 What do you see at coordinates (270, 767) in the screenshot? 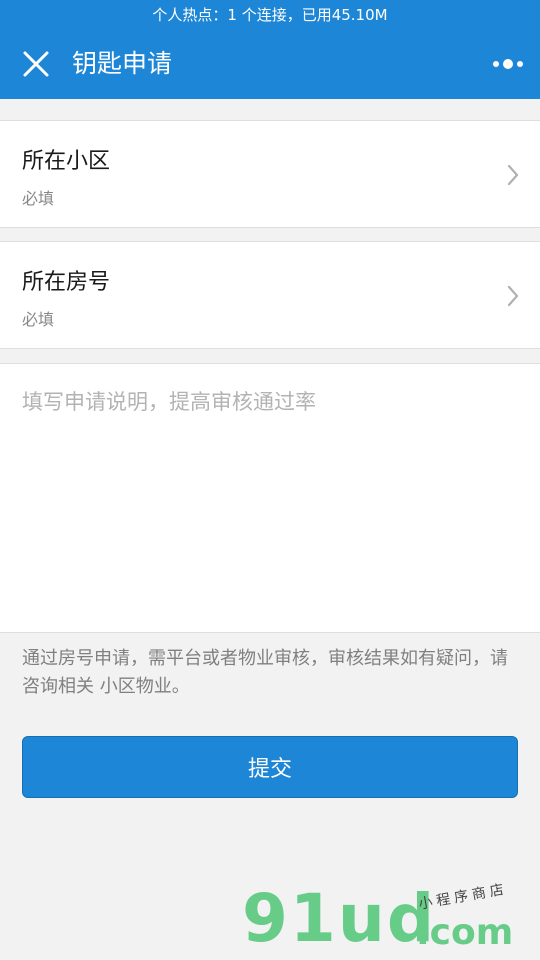
I see `submit-button: 提交` at bounding box center [270, 767].